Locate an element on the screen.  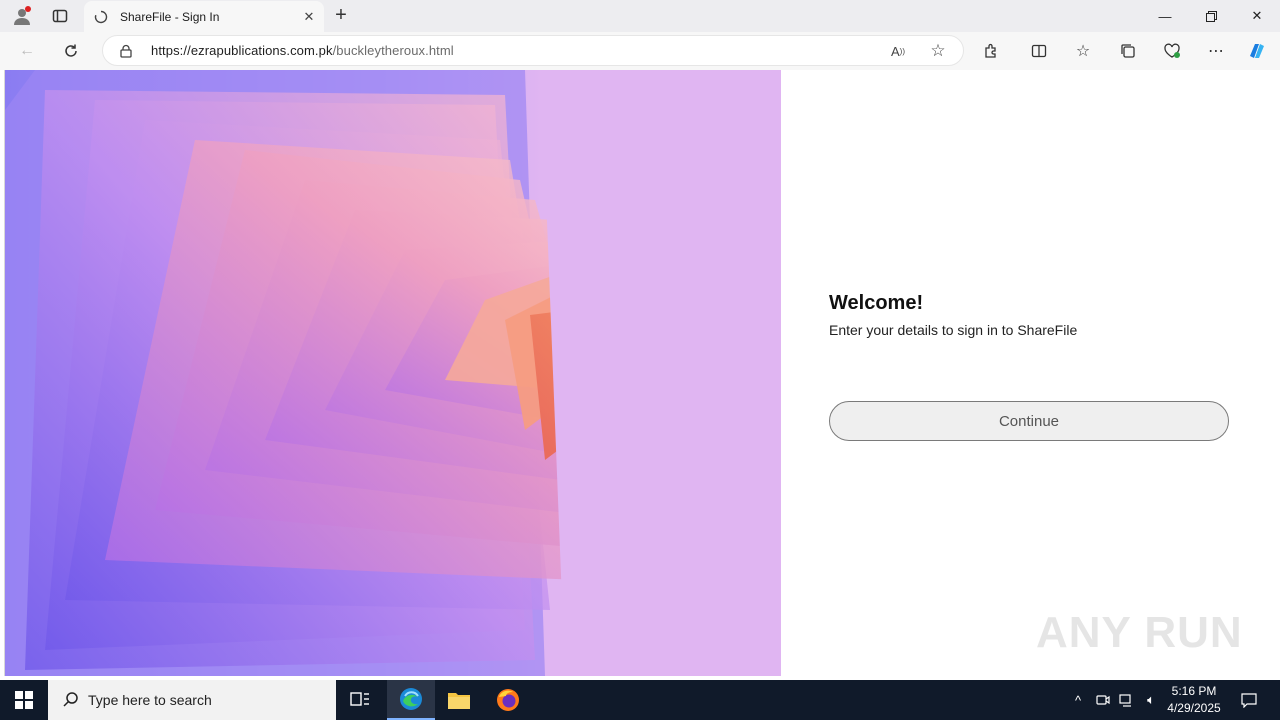
url-path: /buckleytheroux.html is located at coordinates (393, 50).